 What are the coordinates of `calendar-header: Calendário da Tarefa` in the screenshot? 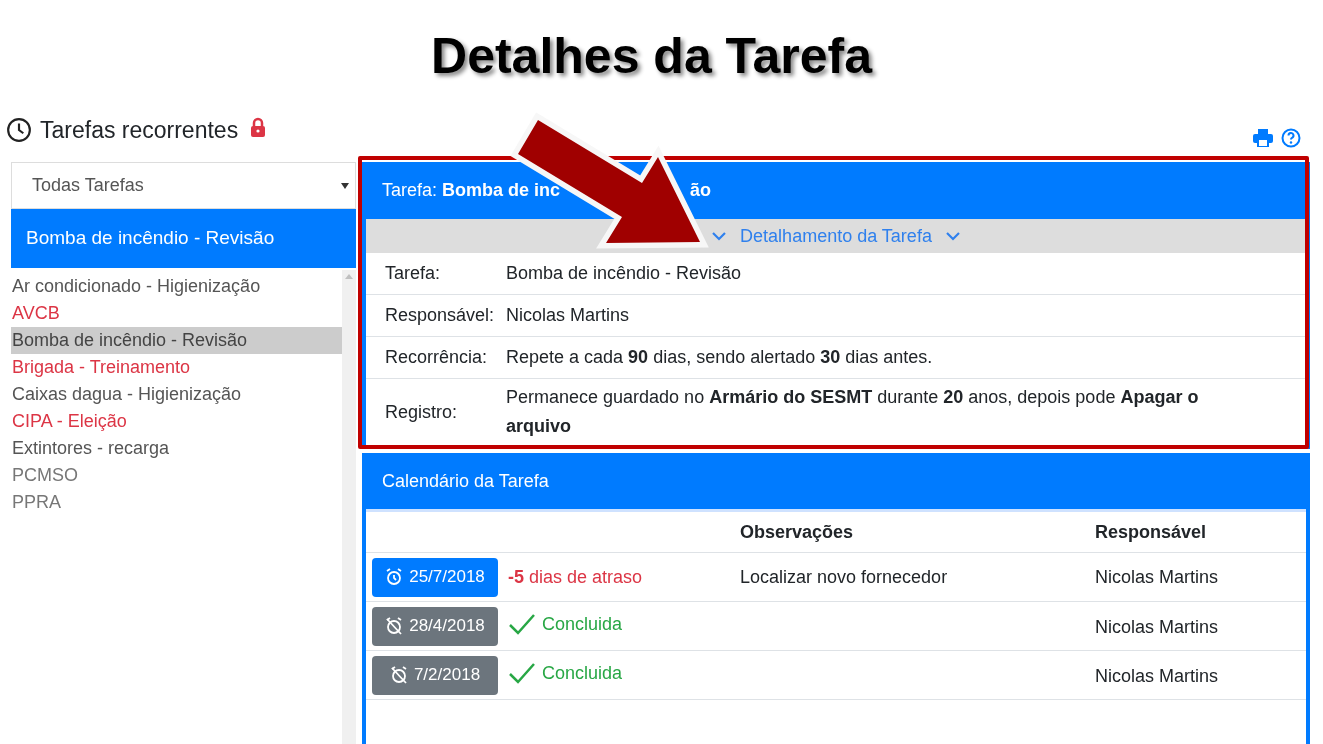 It's located at (836, 481).